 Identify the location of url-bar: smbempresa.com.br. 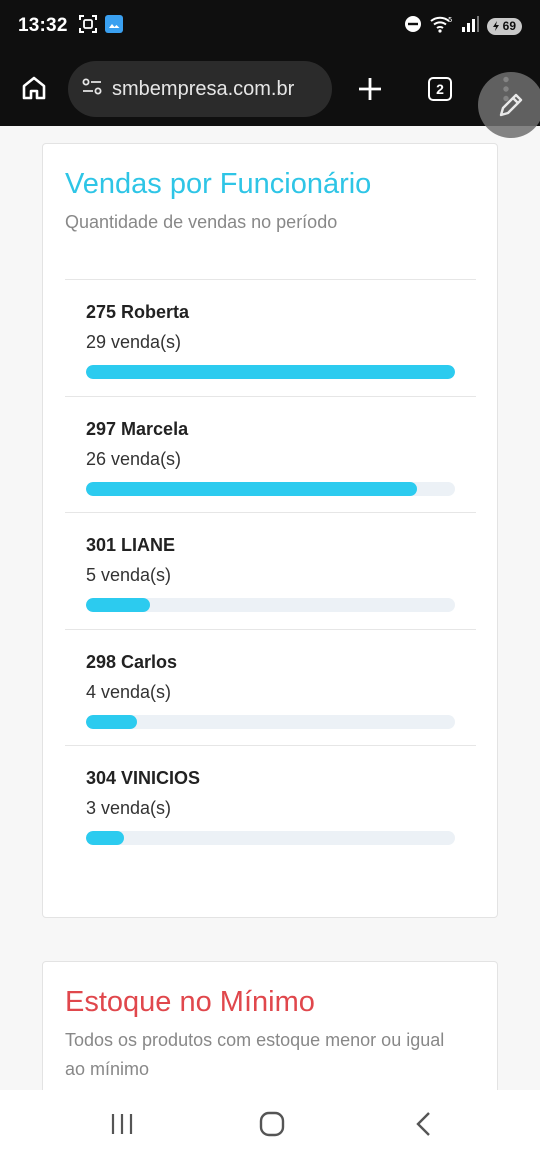
(200, 89).